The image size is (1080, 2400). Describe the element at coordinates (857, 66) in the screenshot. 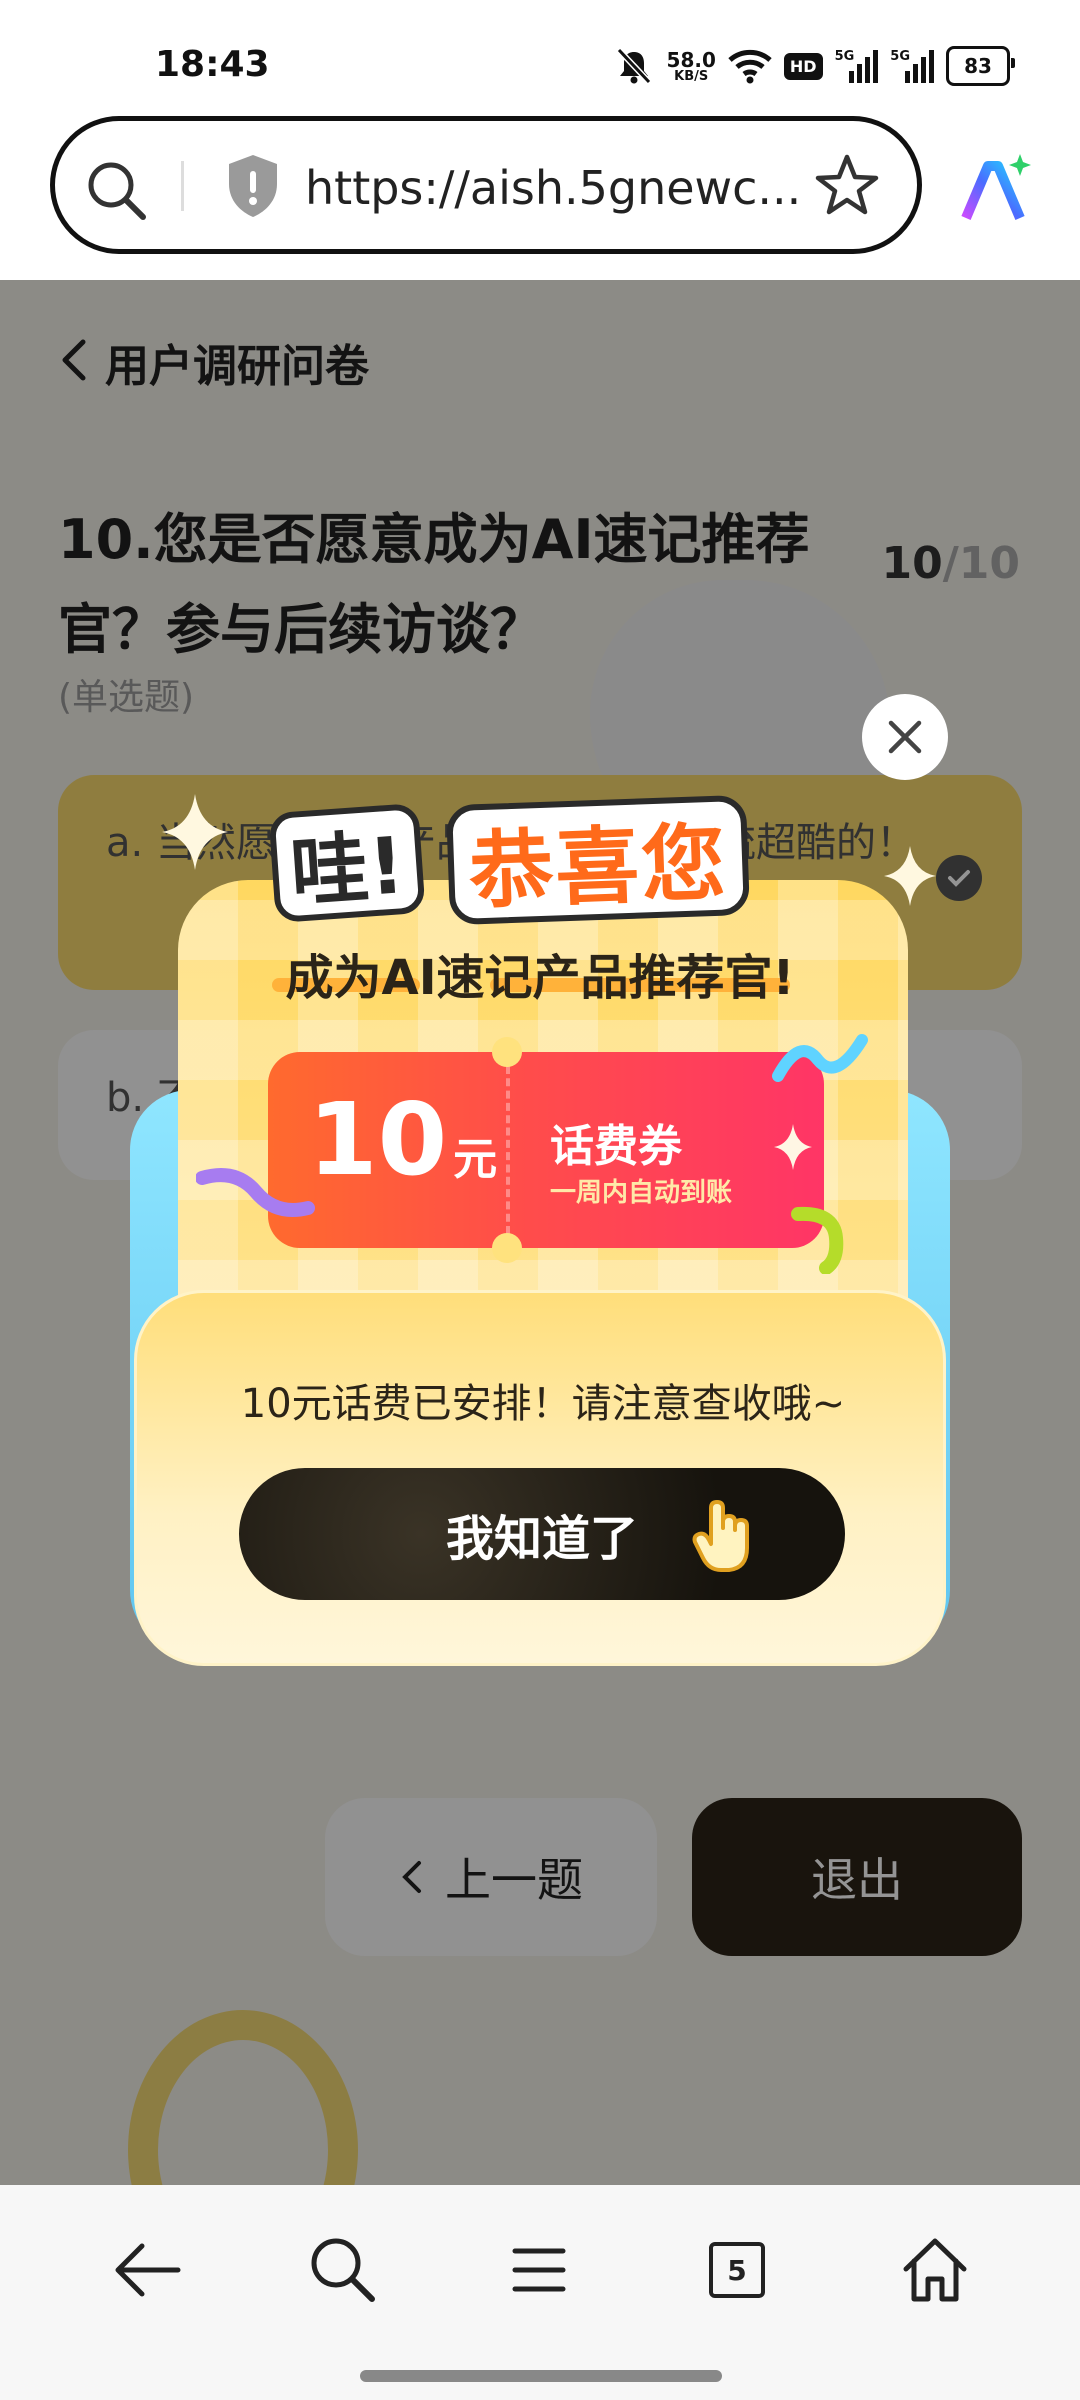

I see `signal-icon-1: 5G` at that location.